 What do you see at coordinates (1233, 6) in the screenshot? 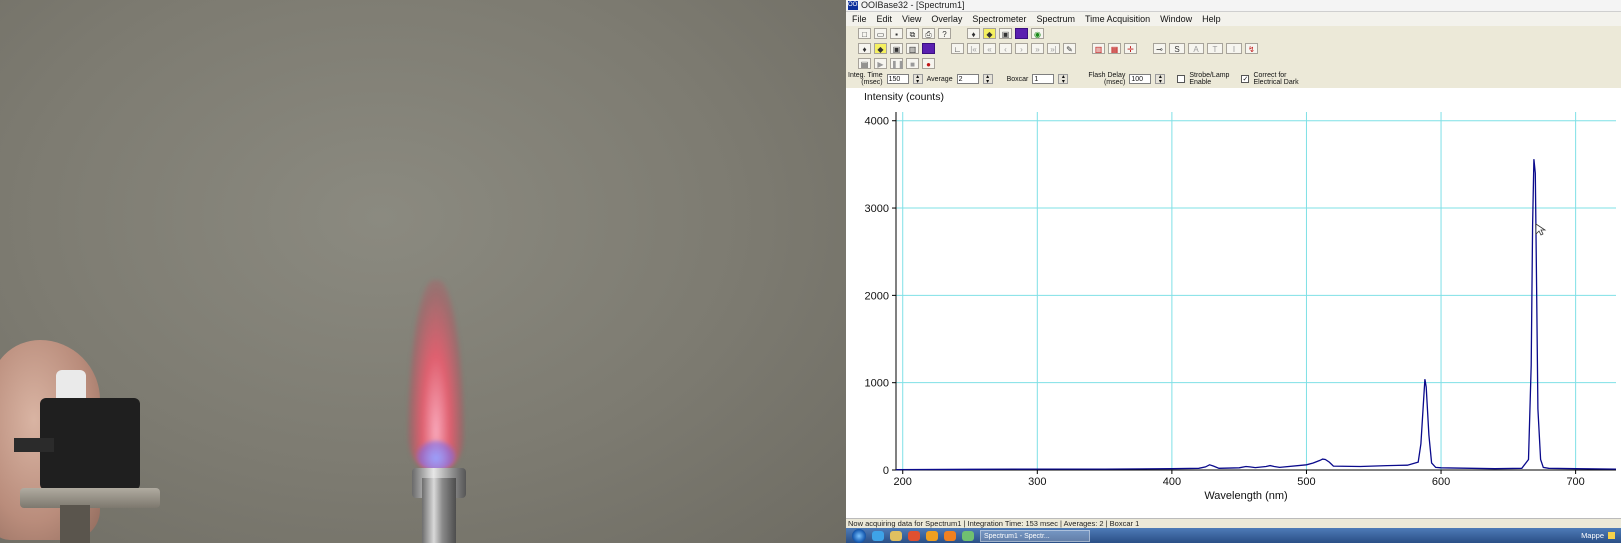
I see `title-bar: OOI OOIBase32 - [Spectrum1]` at bounding box center [1233, 6].